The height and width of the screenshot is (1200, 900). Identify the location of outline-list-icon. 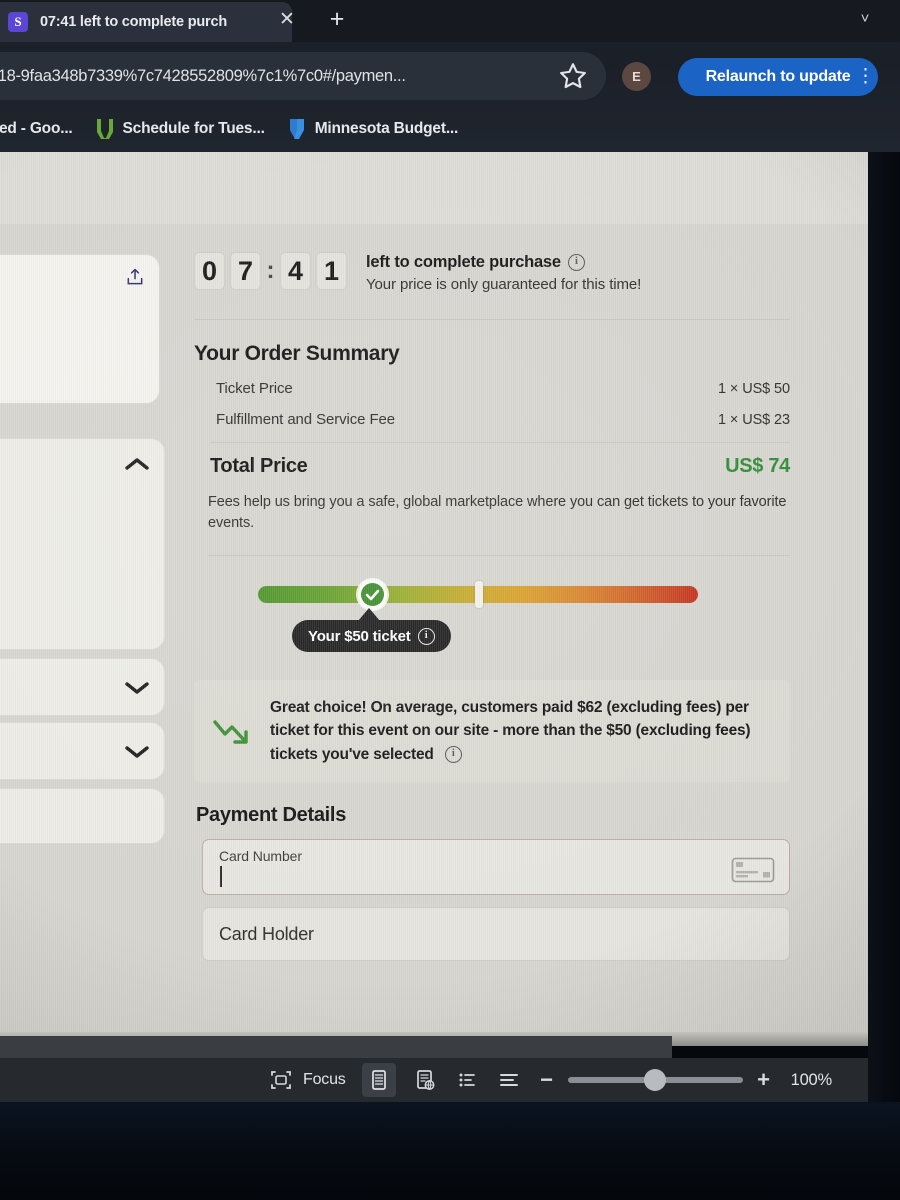
(467, 1080).